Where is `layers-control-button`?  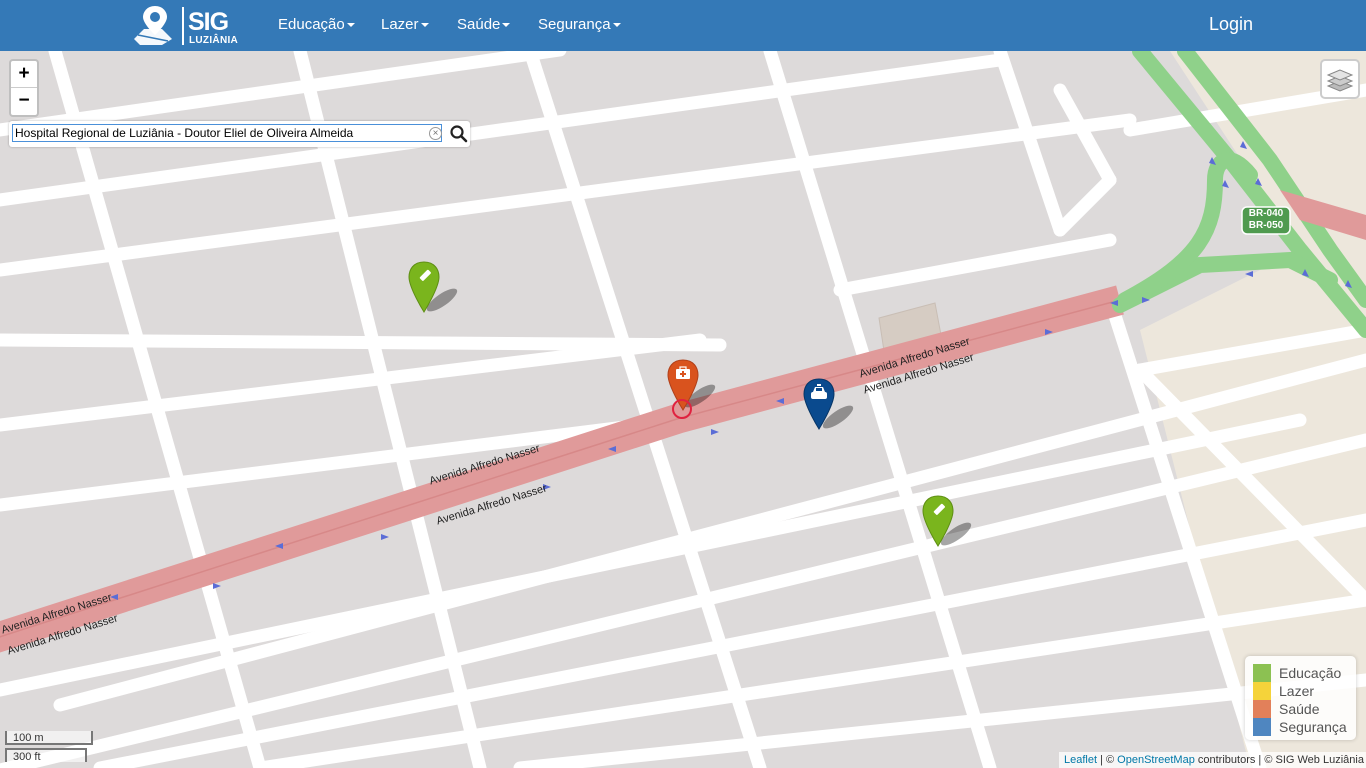
layers-control-button is located at coordinates (1340, 79).